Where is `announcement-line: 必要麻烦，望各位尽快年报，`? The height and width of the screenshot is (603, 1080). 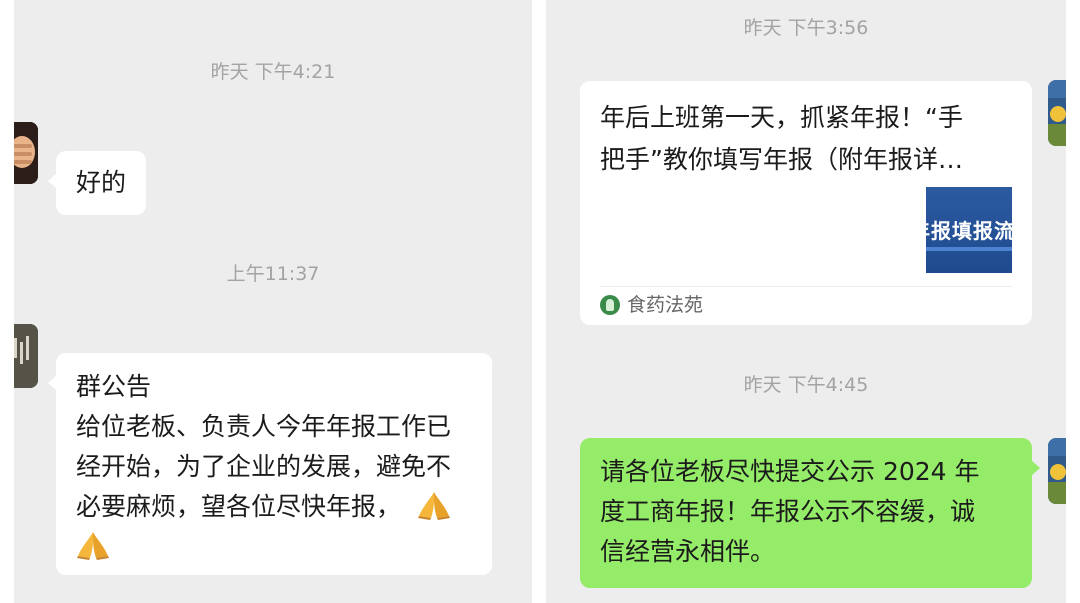
announcement-line: 必要麻烦，望各位尽快年报， is located at coordinates (239, 506).